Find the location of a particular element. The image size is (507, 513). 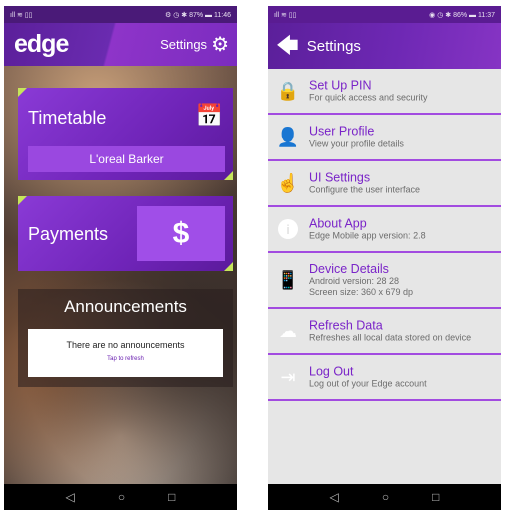

hand-pointer-icon: ☝ is located at coordinates (288, 182).